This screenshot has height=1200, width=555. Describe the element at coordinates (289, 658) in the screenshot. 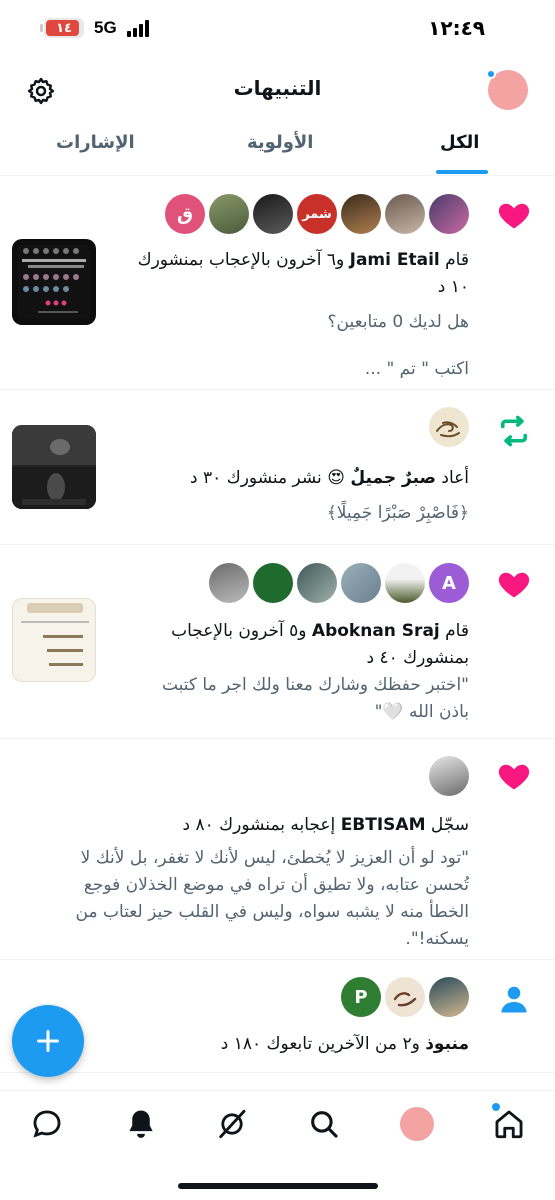

I see `notification-headline-cont: بمنشورك ٤٠ د` at that location.